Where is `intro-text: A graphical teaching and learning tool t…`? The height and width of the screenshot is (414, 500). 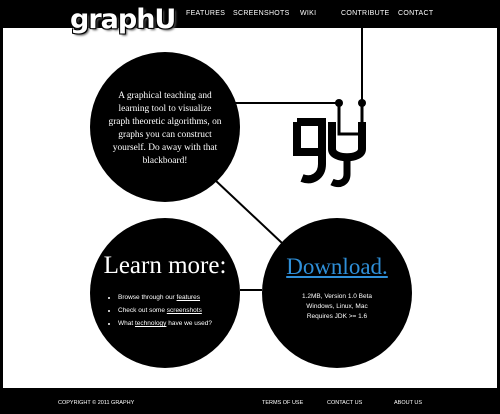 intro-text: A graphical teaching and learning tool t… is located at coordinates (165, 128).